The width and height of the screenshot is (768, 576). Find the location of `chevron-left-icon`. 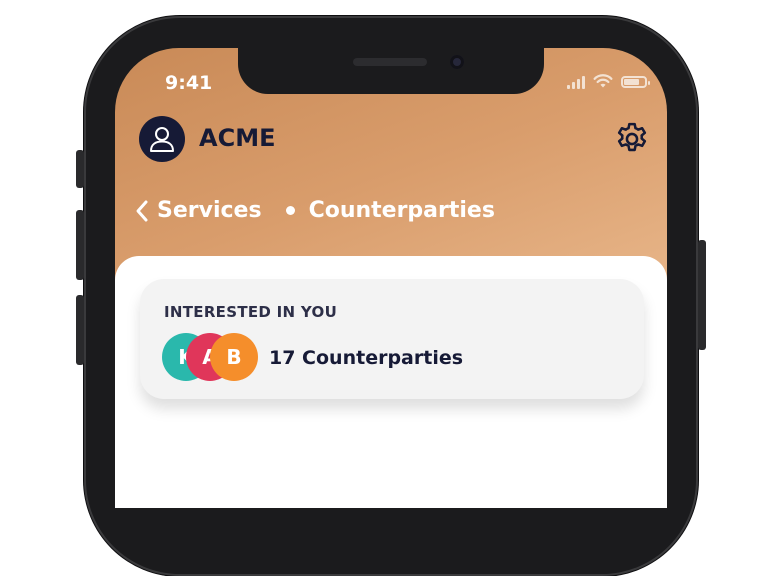

chevron-left-icon is located at coordinates (142, 210).